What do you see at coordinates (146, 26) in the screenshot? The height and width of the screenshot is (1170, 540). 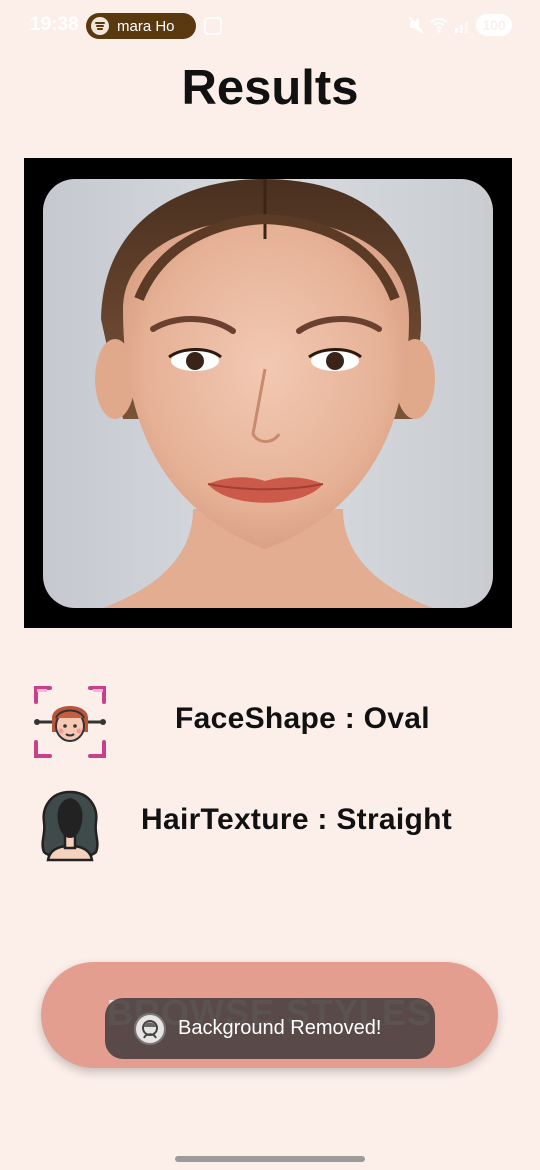 I see `media-title: mara Ho` at bounding box center [146, 26].